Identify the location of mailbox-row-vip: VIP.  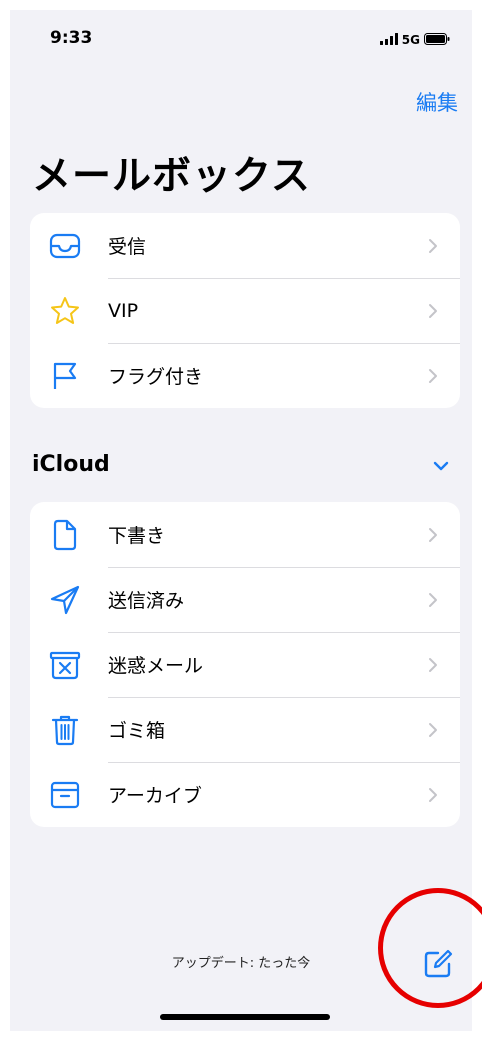
(245, 310).